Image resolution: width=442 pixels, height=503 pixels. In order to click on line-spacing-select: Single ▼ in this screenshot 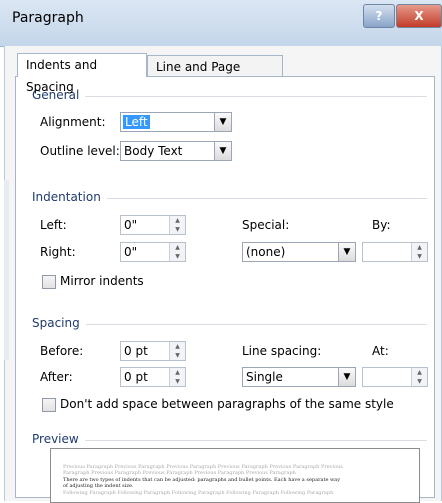, I will do `click(299, 377)`.